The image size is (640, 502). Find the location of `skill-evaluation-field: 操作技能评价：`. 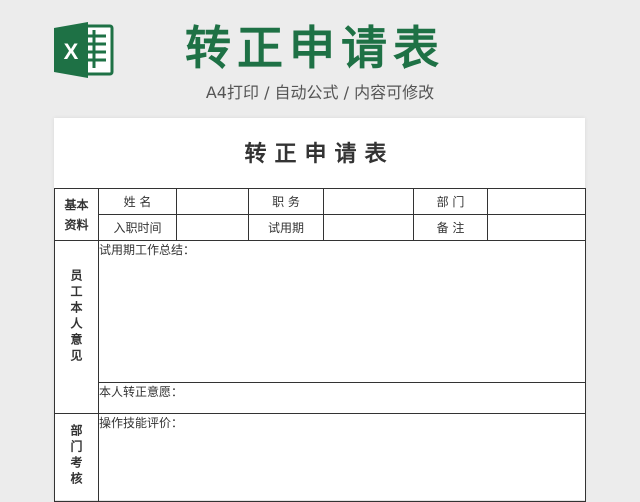

skill-evaluation-field: 操作技能评价： is located at coordinates (342, 457).